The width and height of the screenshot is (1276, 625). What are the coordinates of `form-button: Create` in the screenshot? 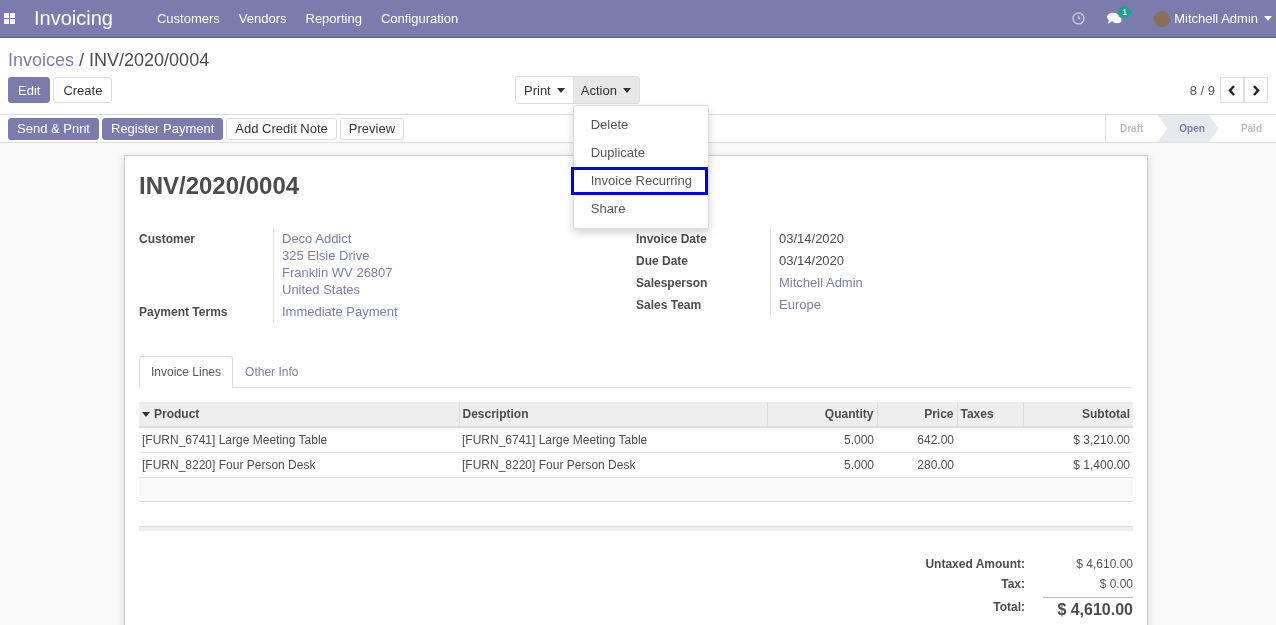 It's located at (83, 90).